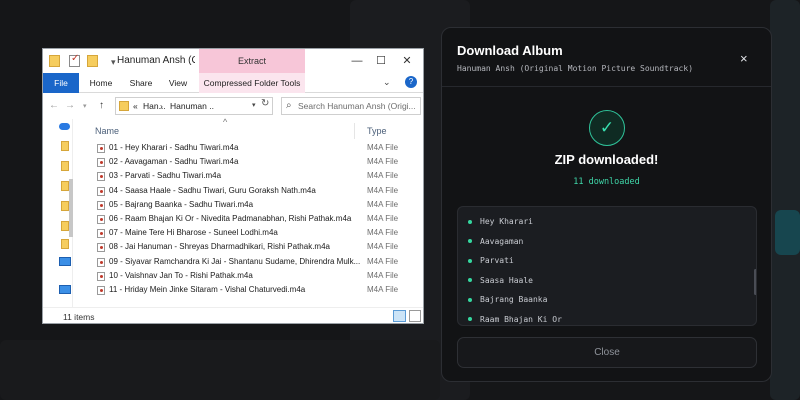 The height and width of the screenshot is (400, 800). I want to click on extract-context-label: Extract, so click(252, 61).